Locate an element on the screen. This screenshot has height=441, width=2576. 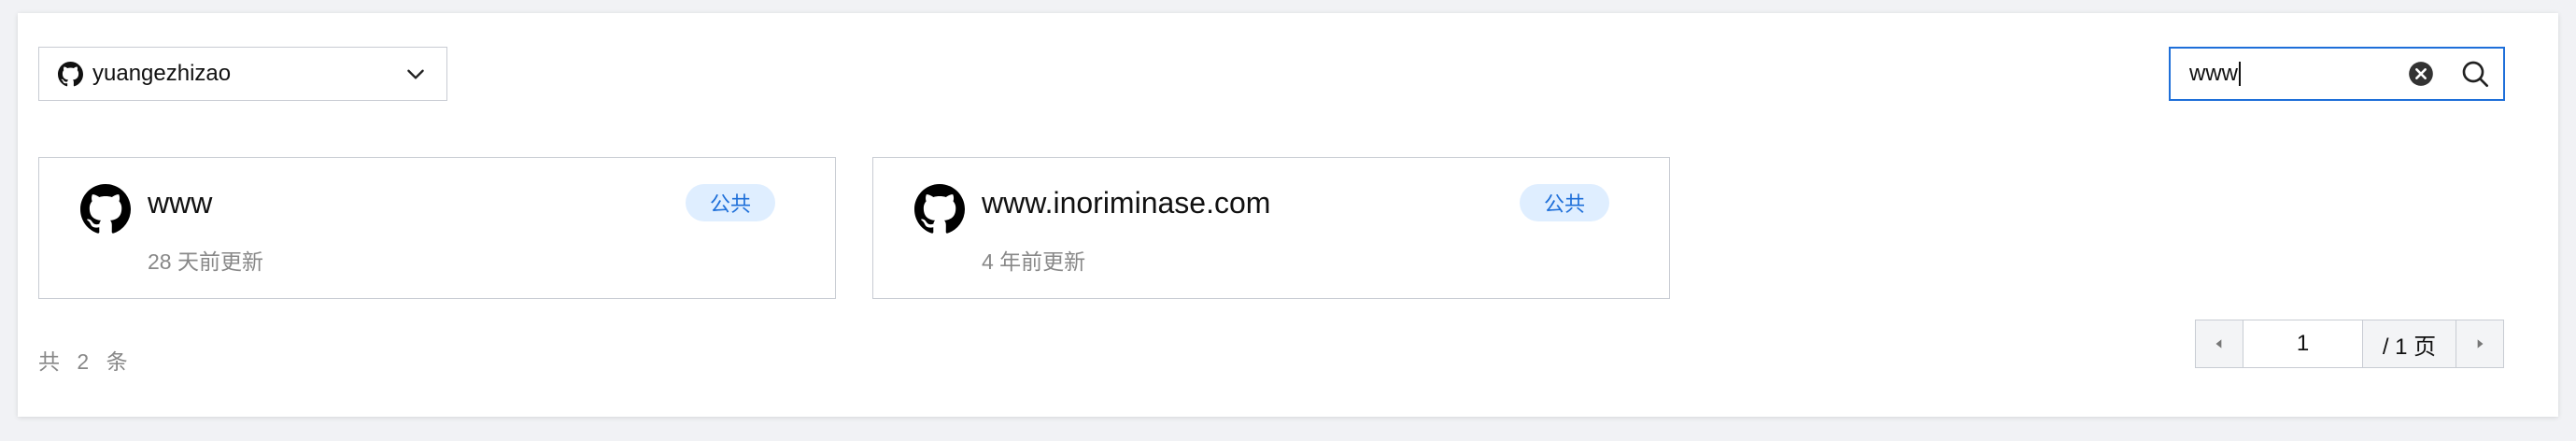
account-select: yuangezhizao is located at coordinates (243, 74).